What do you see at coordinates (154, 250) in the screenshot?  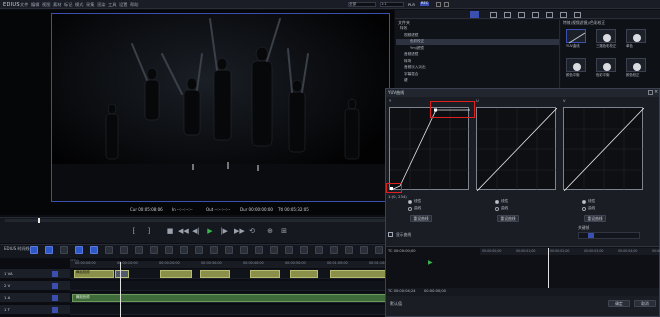 I see `delete-icon` at bounding box center [154, 250].